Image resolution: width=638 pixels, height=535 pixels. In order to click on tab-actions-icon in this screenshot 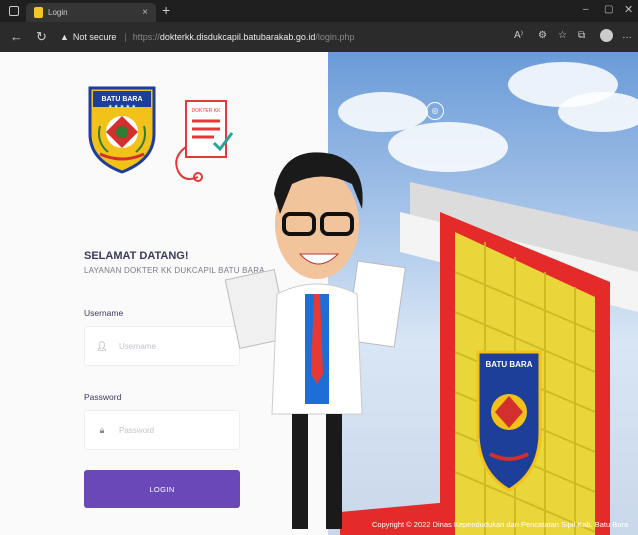, I will do `click(14, 11)`.